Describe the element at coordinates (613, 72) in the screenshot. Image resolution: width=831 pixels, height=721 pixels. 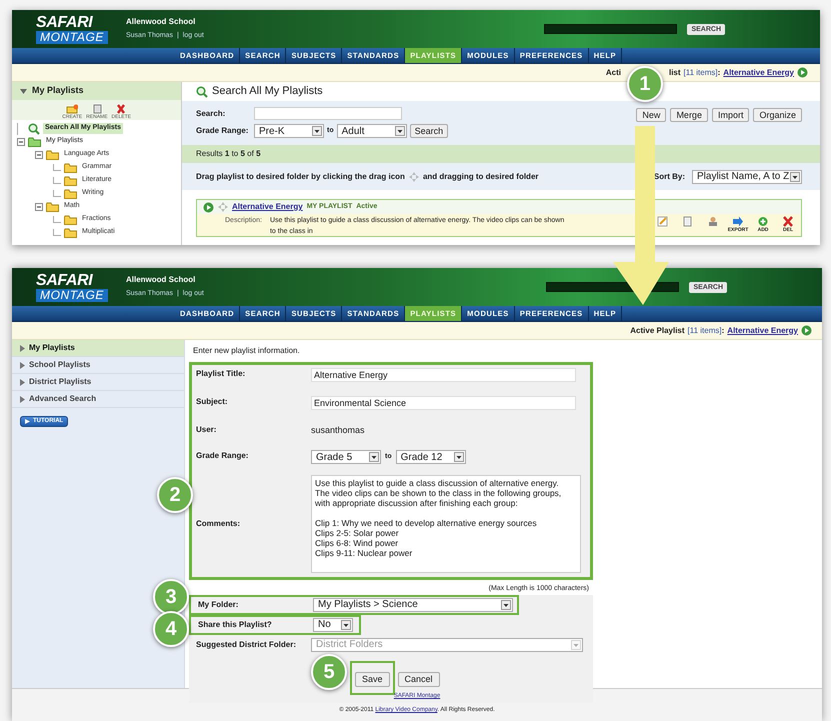
I see `active-playlist-label: Acti` at that location.